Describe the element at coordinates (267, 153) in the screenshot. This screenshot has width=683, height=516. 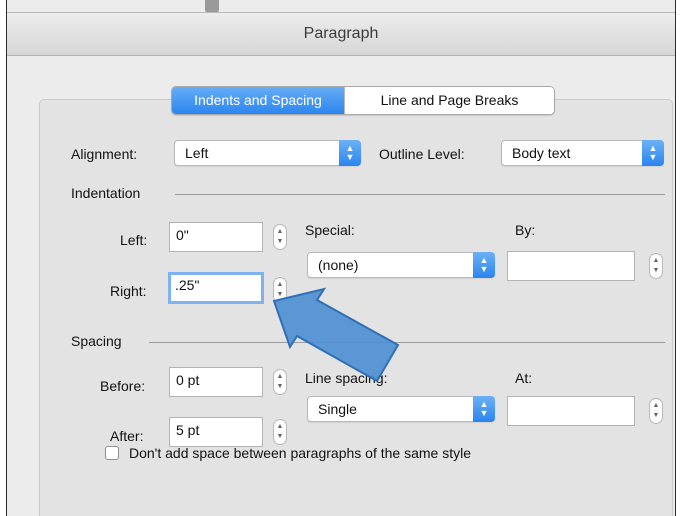
I see `alignment-select: Left ▲ ▼` at that location.